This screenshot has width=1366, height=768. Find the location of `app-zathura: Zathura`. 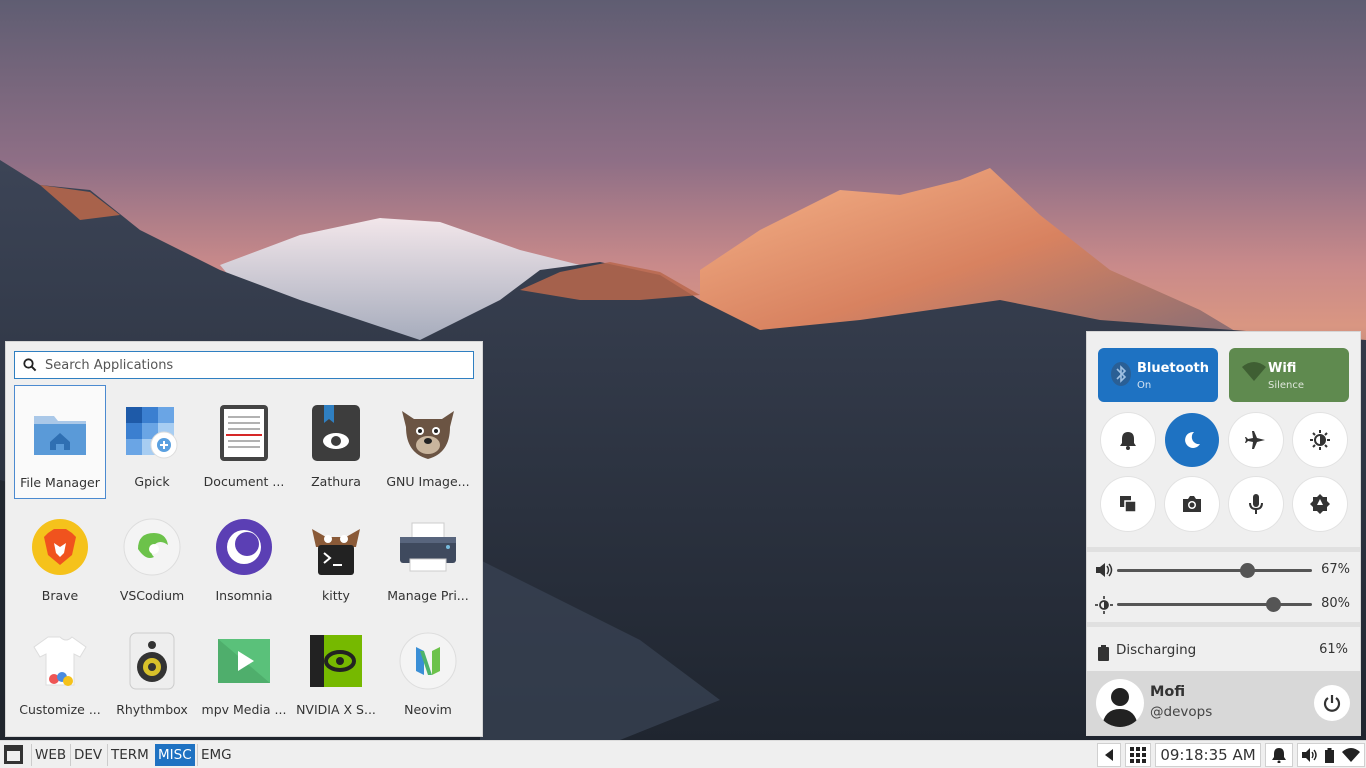

app-zathura: Zathura is located at coordinates (336, 442).